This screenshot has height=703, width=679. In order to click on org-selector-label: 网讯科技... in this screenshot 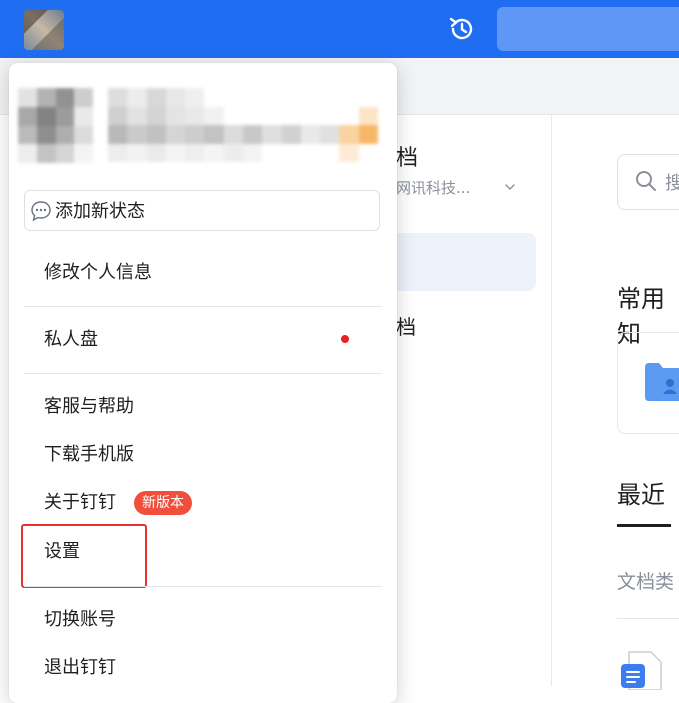, I will do `click(433, 187)`.